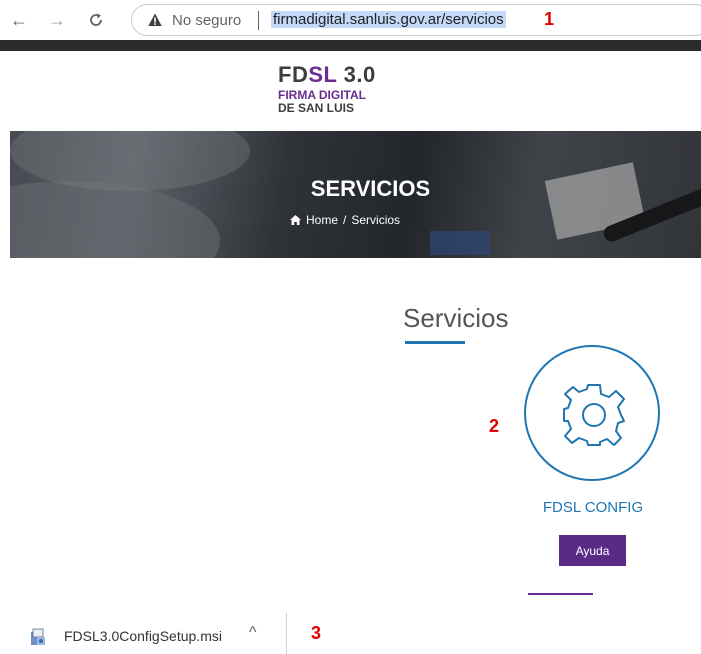 This screenshot has height=654, width=701. What do you see at coordinates (560, 594) in the screenshot?
I see `divider-line` at bounding box center [560, 594].